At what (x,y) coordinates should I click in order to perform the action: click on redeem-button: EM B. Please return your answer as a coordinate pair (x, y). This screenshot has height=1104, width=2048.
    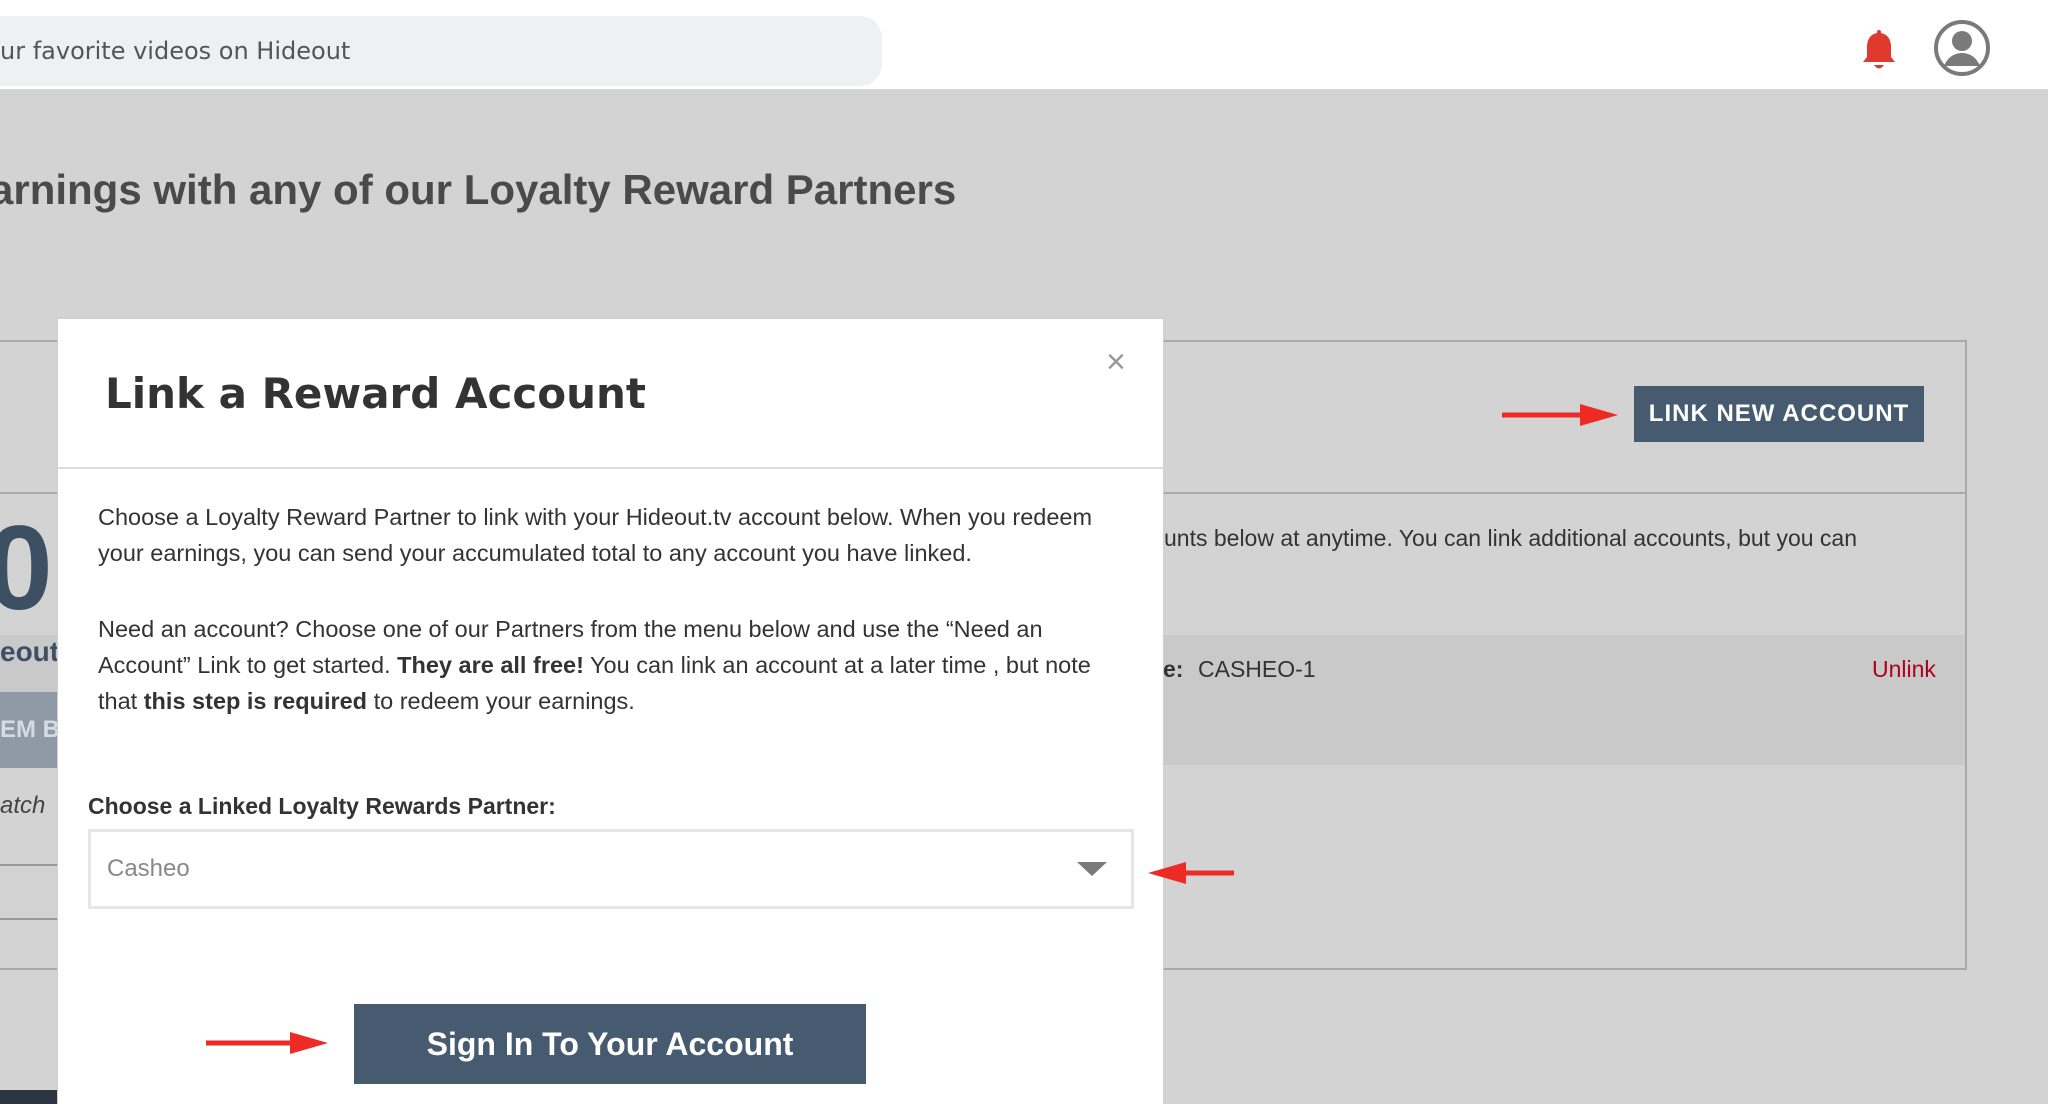
    Looking at the image, I should click on (30, 730).